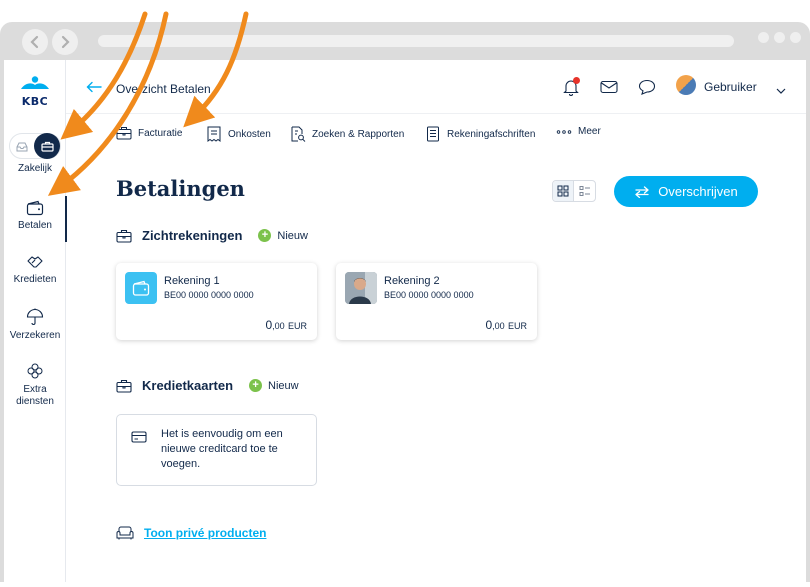 This screenshot has width=810, height=587. I want to click on sidebar-item-extra-diensten: Extra diensten, so click(35, 385).